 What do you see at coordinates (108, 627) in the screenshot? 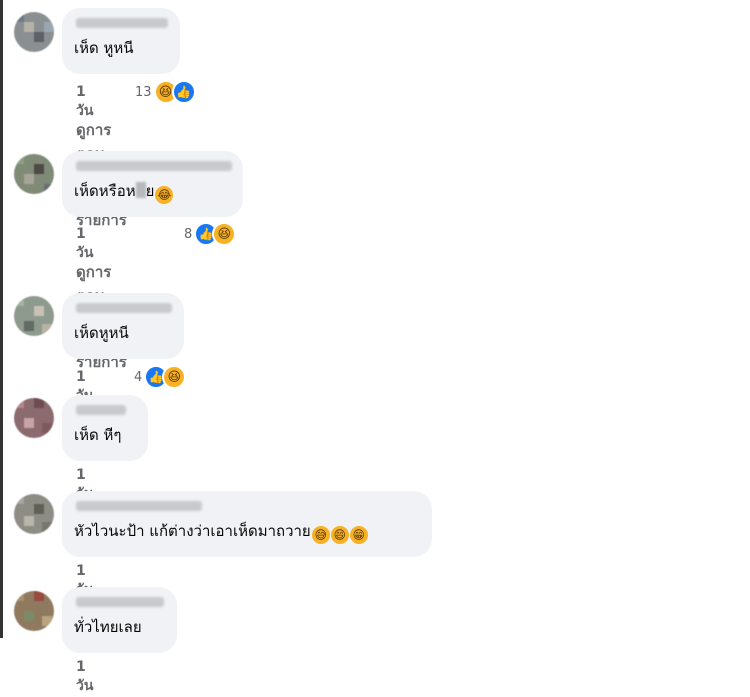
I see `comment-text: ทั่วไทยเลย` at bounding box center [108, 627].